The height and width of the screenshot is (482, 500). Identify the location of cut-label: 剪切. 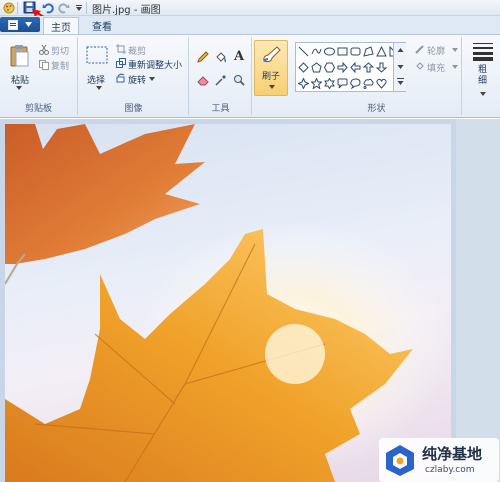
(60, 50).